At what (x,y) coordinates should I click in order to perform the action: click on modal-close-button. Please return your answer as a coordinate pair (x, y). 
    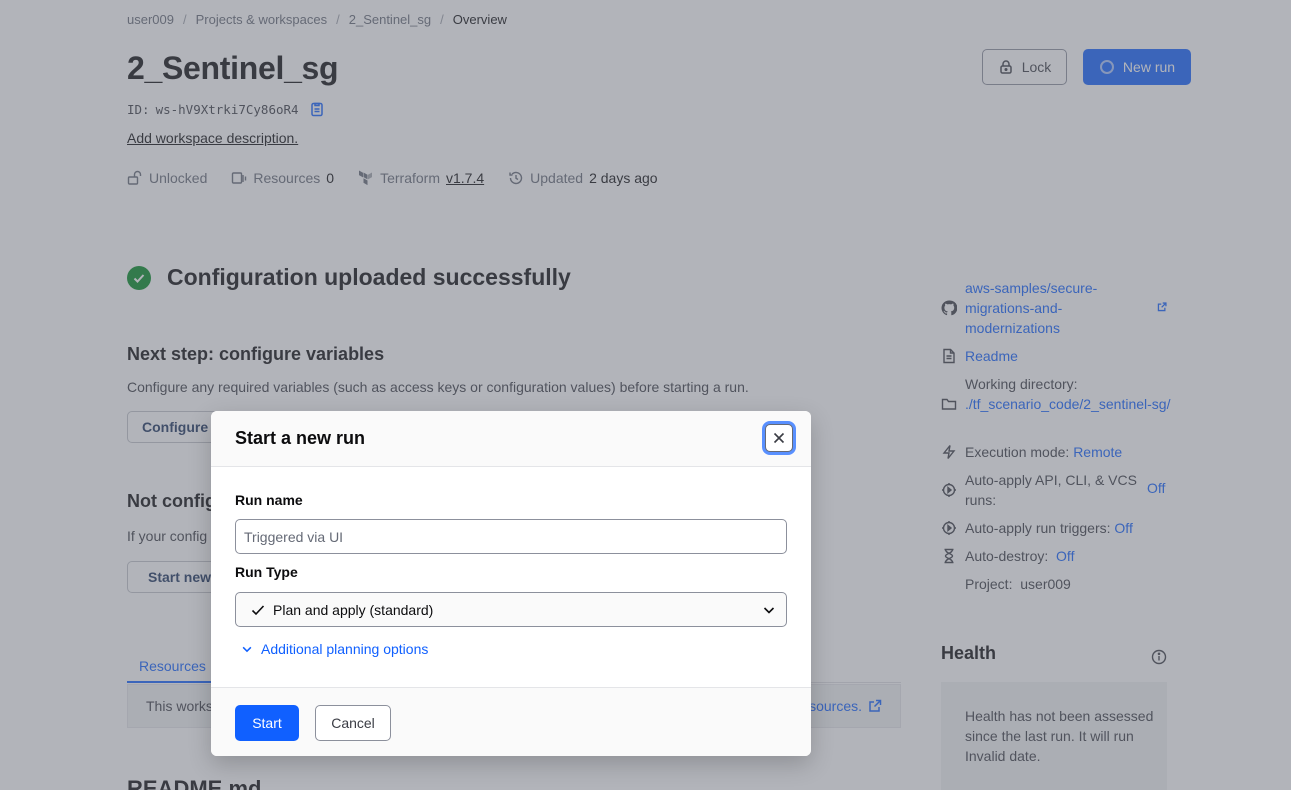
    Looking at the image, I should click on (779, 438).